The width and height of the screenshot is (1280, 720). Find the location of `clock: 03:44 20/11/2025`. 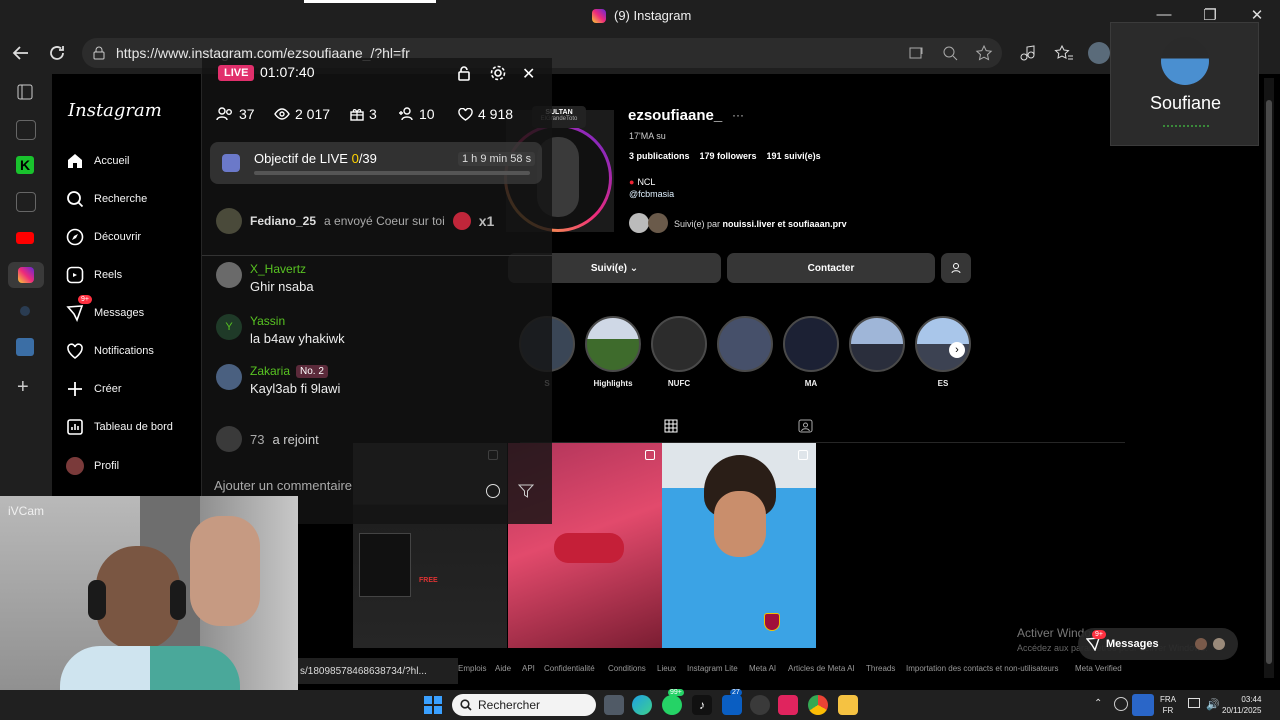

clock: 03:44 20/11/2025 is located at coordinates (1241, 705).